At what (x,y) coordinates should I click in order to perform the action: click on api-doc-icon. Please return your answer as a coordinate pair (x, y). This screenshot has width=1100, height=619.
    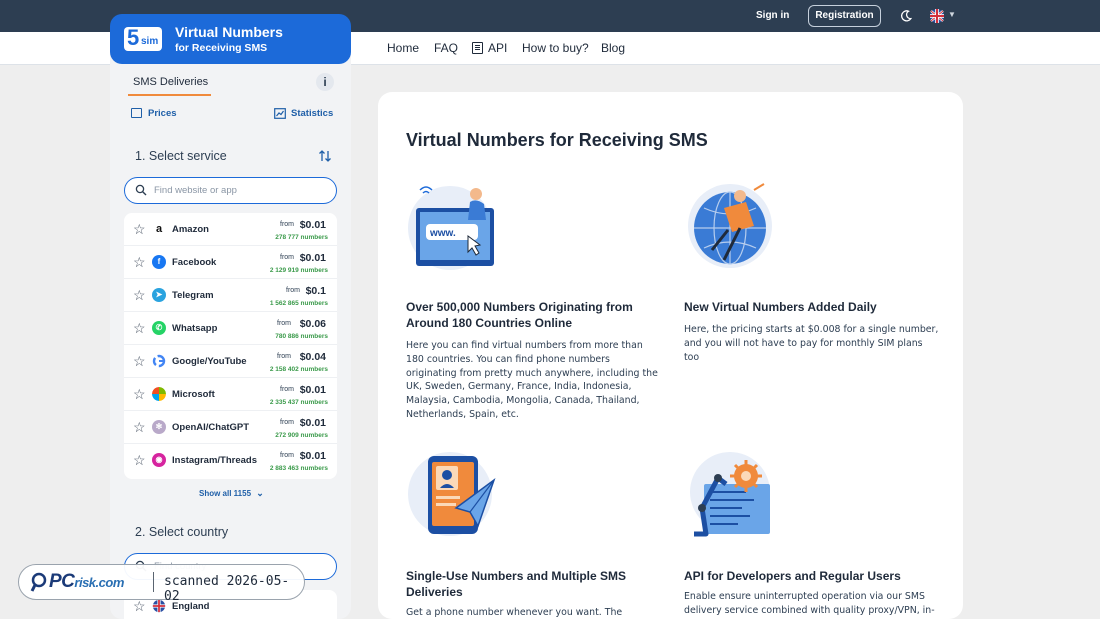
    Looking at the image, I should click on (477, 48).